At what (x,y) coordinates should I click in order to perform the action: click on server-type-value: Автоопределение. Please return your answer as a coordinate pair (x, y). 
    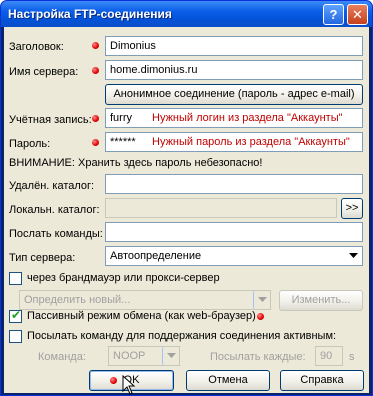
    Looking at the image, I should click on (156, 256).